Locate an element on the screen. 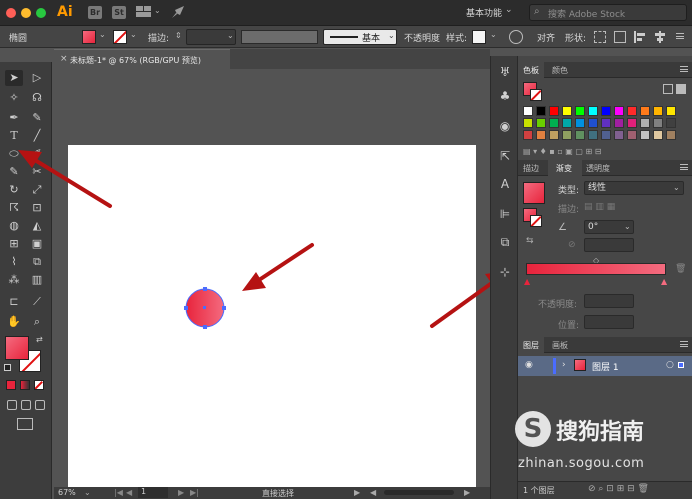 Image resolution: width=692 pixels, height=499 pixels. tab-gradient: 渐变 is located at coordinates (564, 168).